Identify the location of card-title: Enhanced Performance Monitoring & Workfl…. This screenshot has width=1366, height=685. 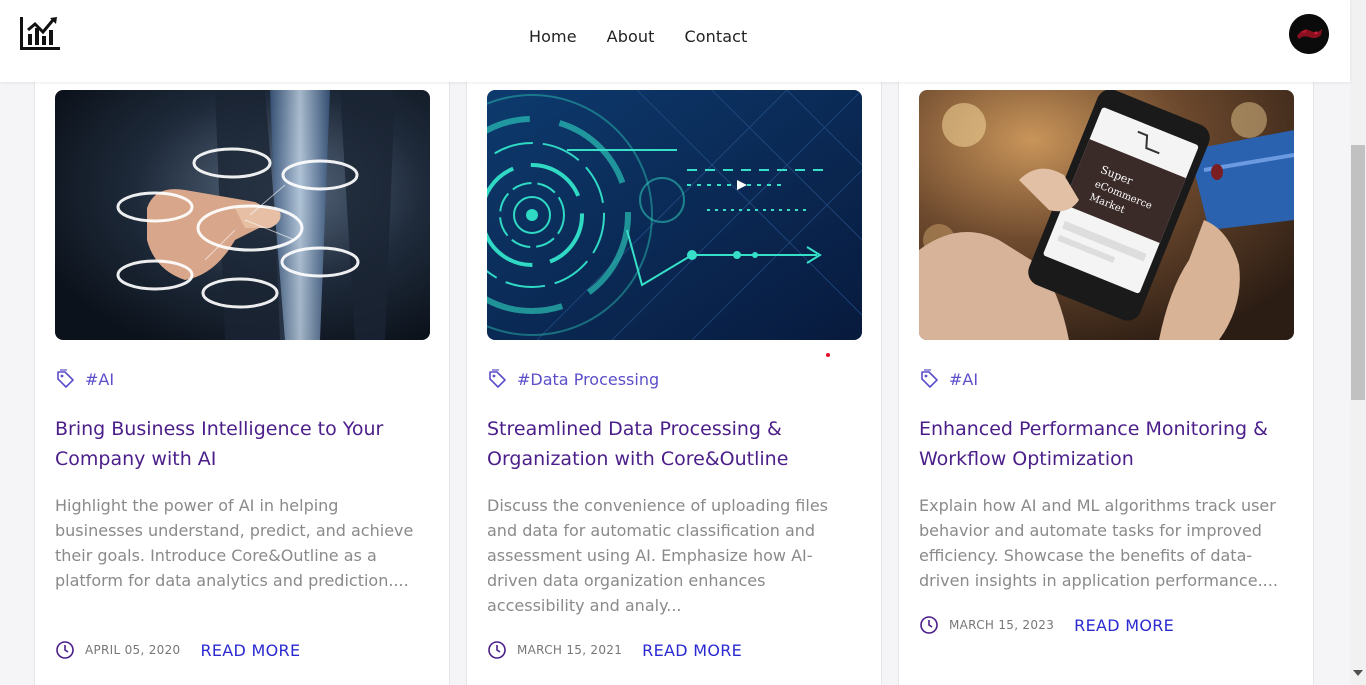
(1106, 444).